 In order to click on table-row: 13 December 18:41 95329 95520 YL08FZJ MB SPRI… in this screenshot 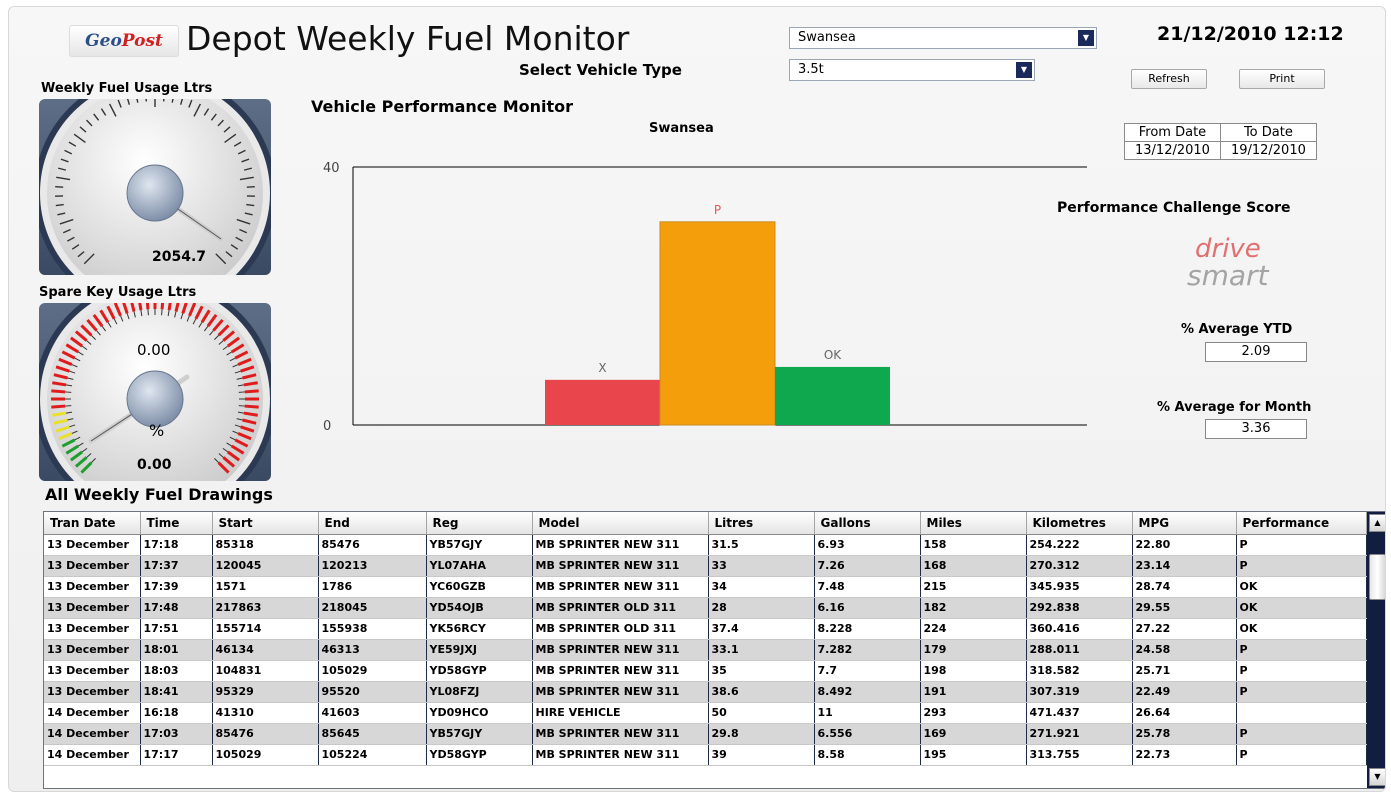, I will do `click(705, 692)`.